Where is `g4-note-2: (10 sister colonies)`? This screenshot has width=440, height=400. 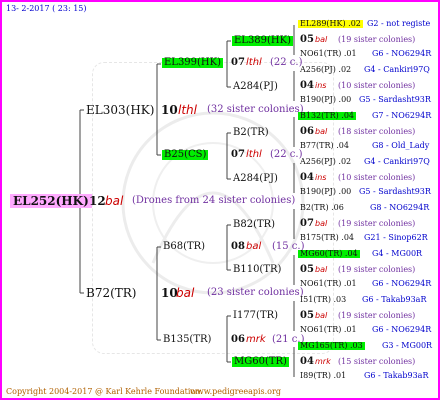
g4-note-2: (10 sister colonies) is located at coordinates (377, 85).